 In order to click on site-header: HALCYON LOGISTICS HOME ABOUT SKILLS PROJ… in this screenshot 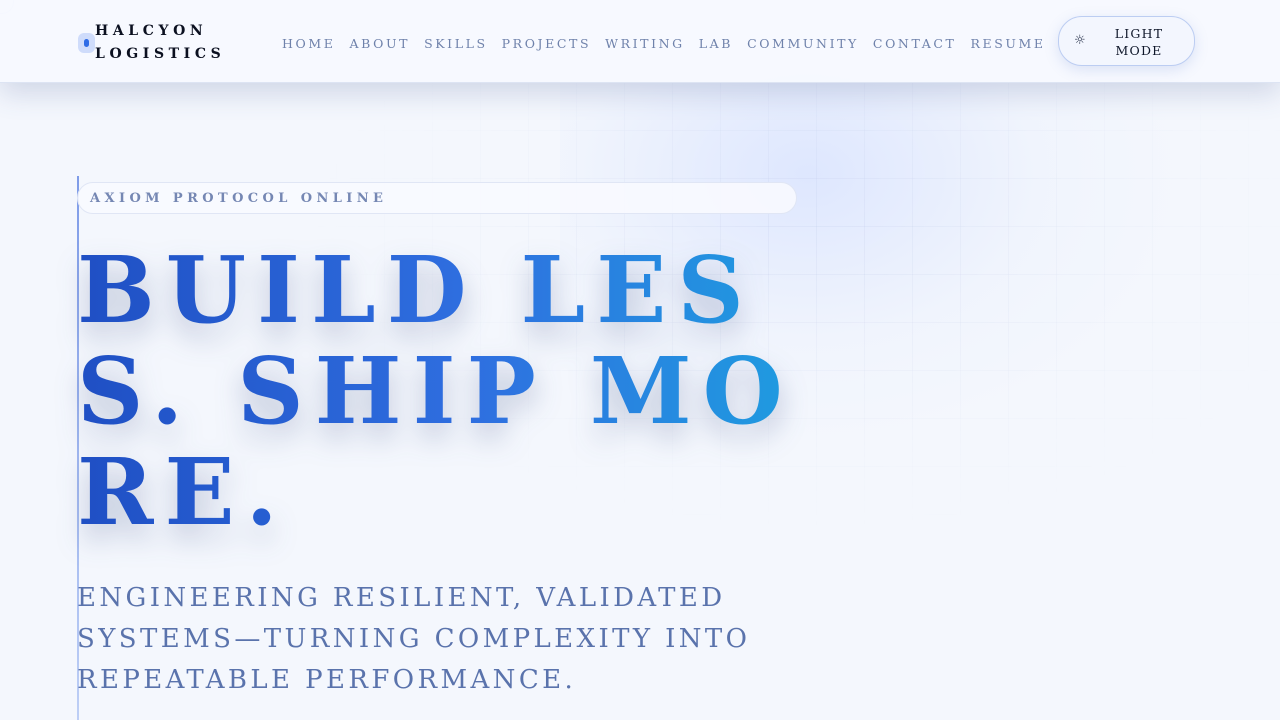, I will do `click(640, 41)`.